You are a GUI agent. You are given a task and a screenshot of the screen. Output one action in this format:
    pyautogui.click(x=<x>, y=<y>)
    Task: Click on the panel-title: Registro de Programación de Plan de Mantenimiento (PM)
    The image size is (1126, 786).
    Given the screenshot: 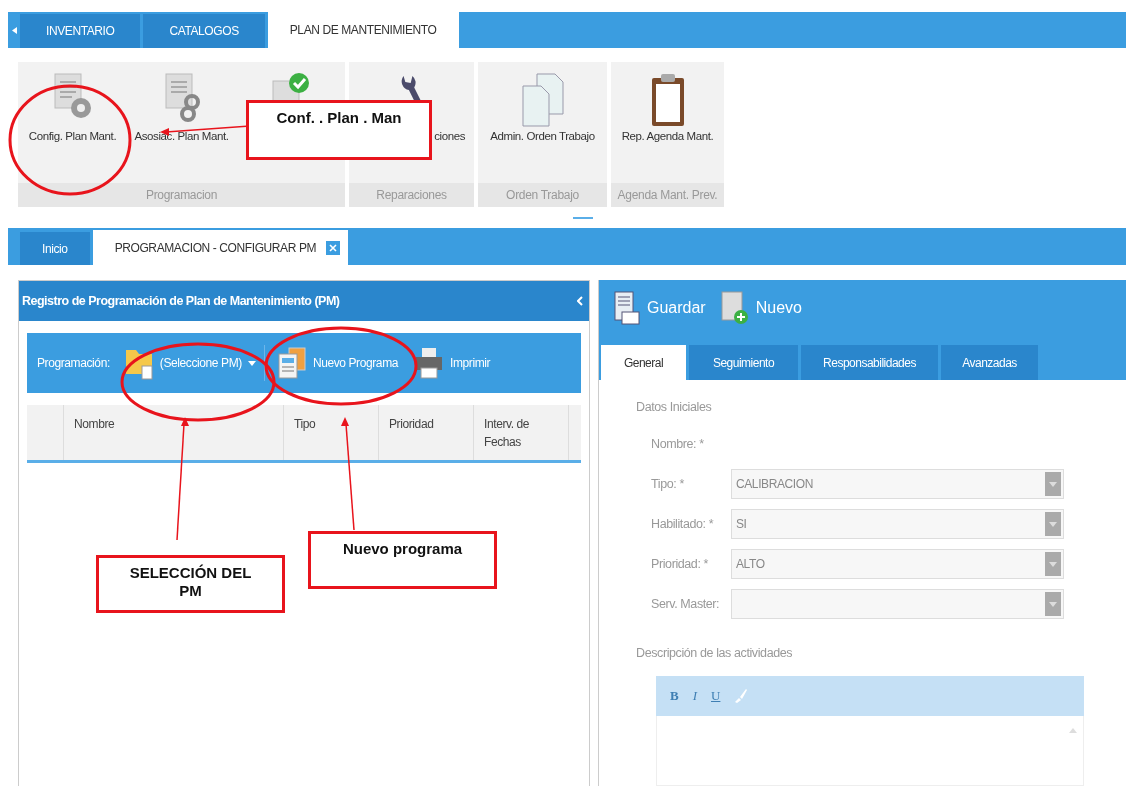 What is the action you would take?
    pyautogui.click(x=181, y=301)
    